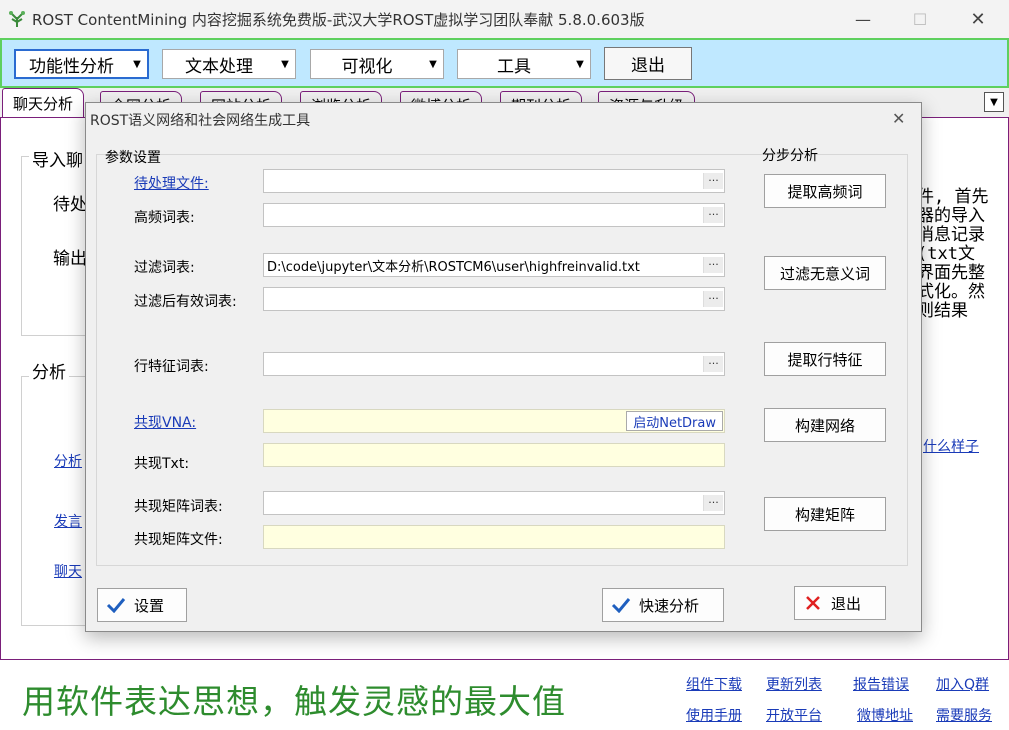 This screenshot has width=1009, height=730. What do you see at coordinates (494, 421) in the screenshot?
I see `co-vna-field: 启动NetDraw` at bounding box center [494, 421].